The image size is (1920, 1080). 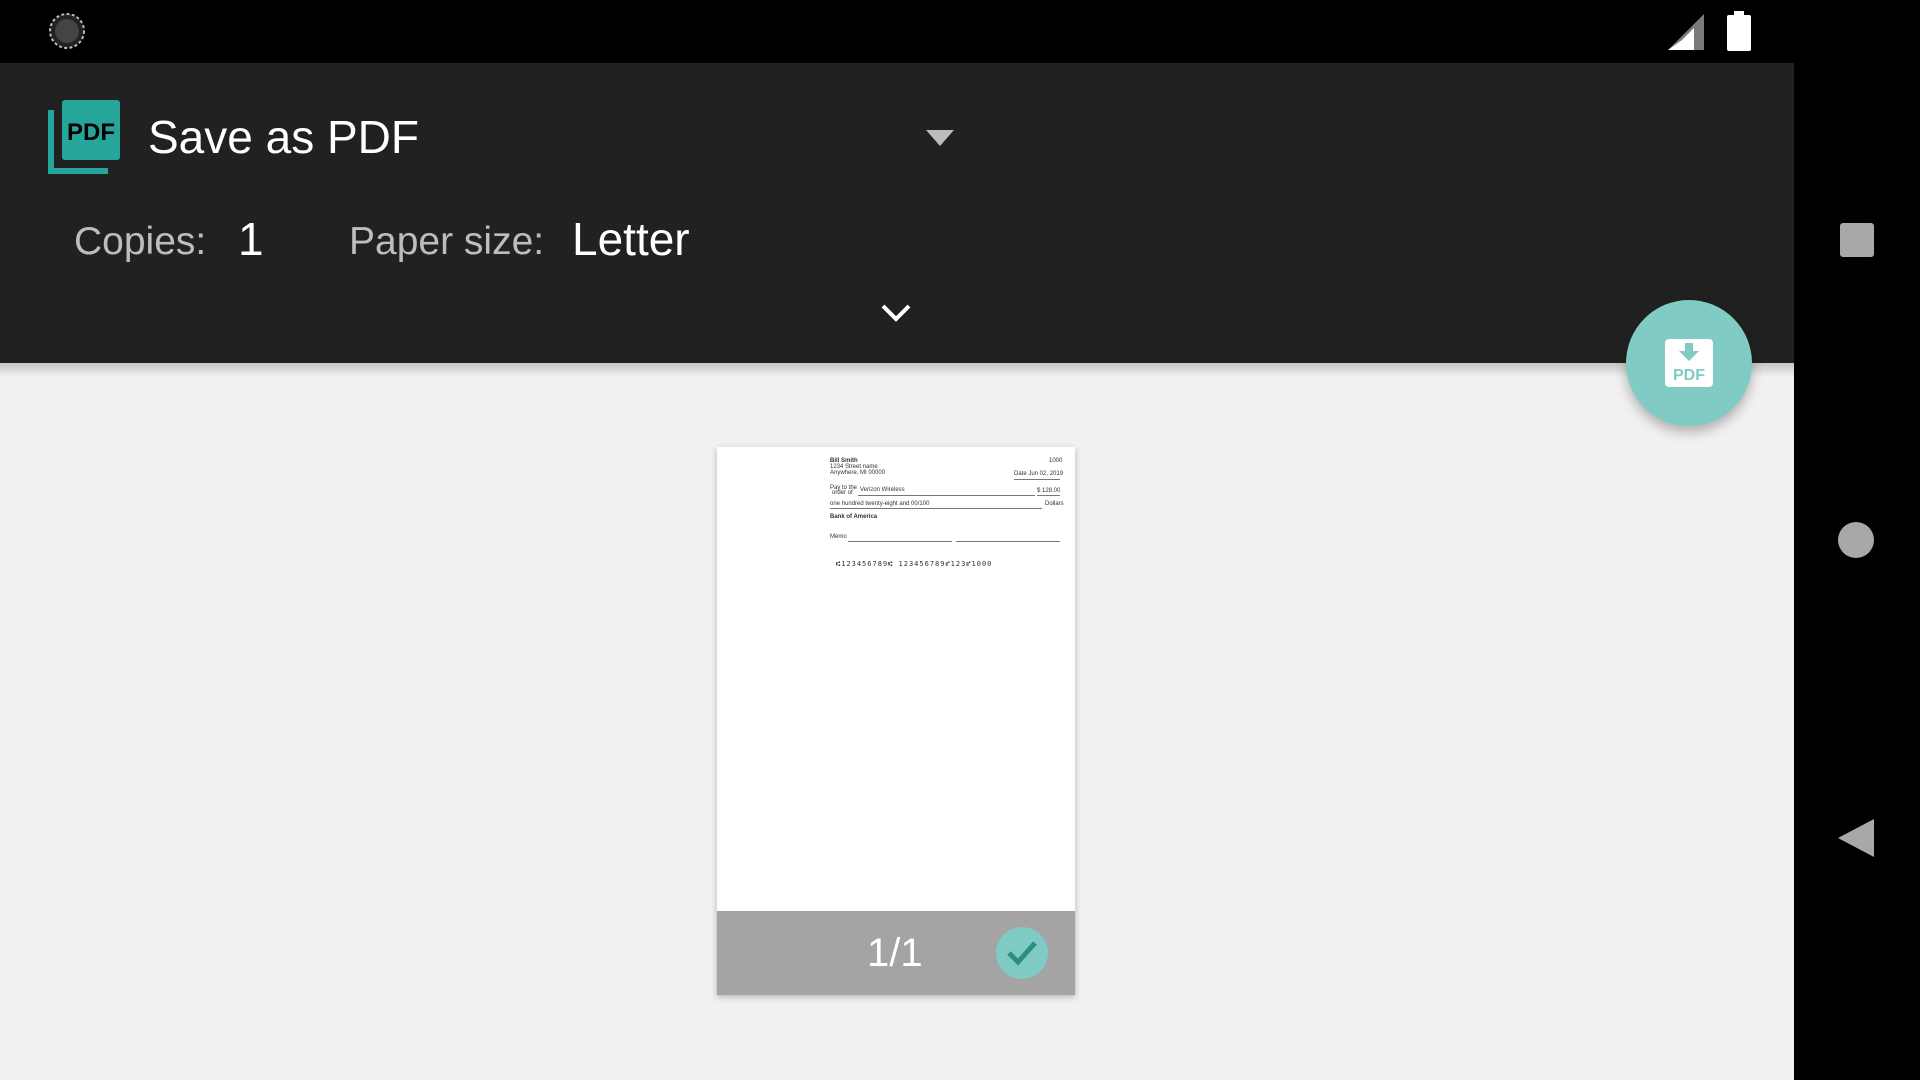 I want to click on page-footer: 1/1, so click(x=896, y=953).